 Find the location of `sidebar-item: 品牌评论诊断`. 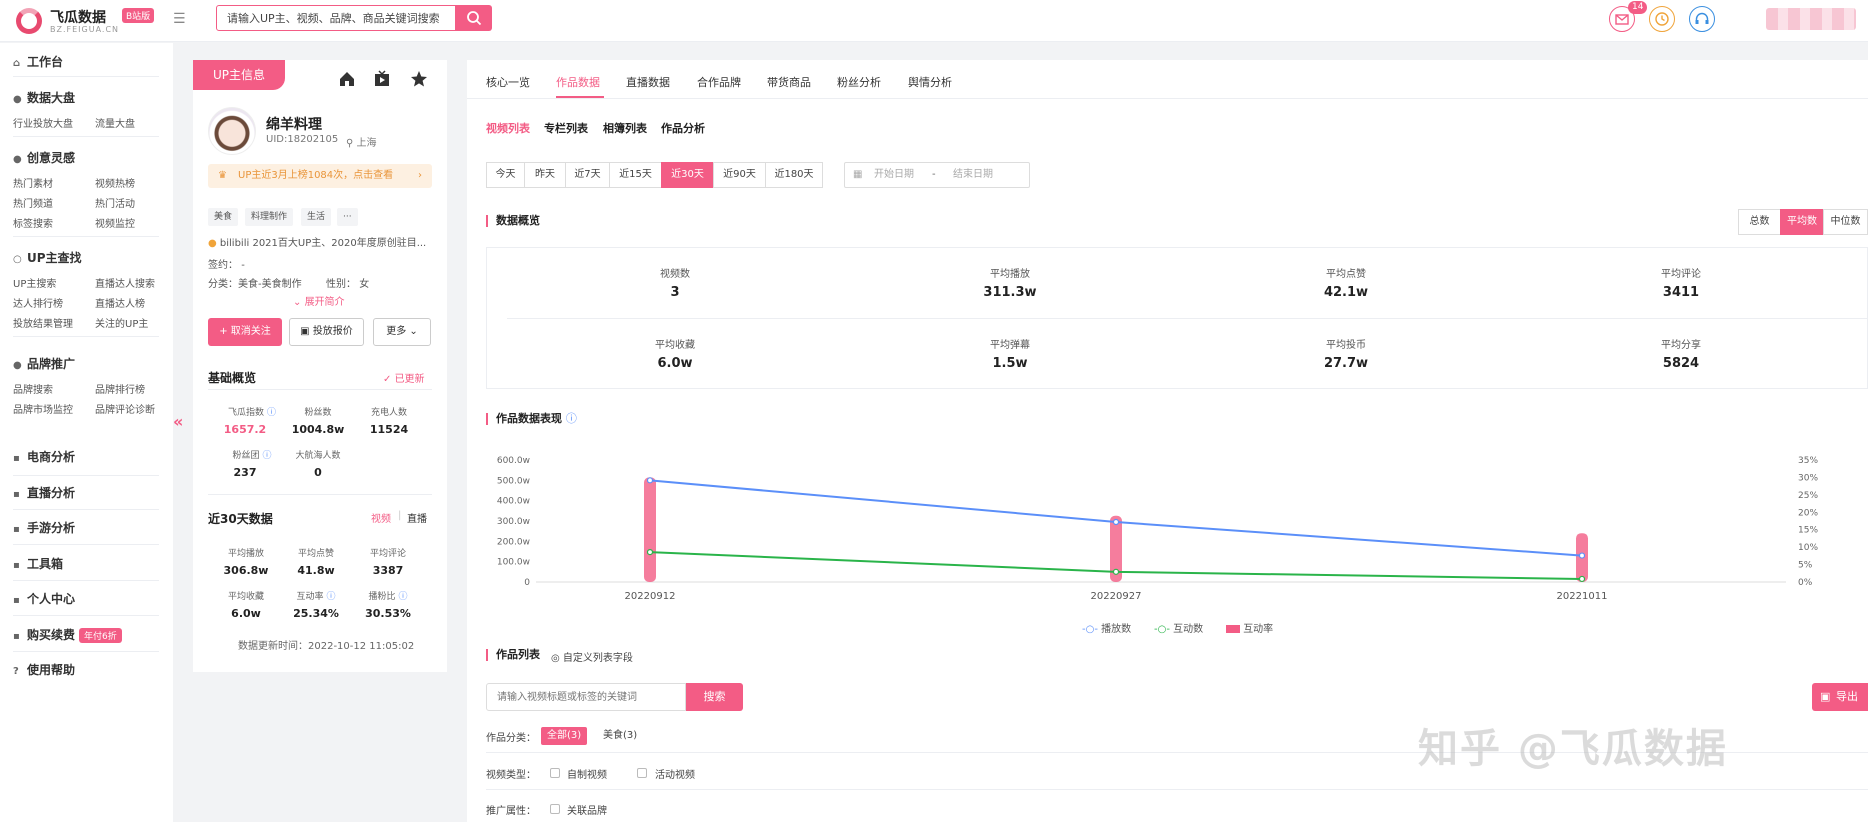

sidebar-item: 品牌评论诊断 is located at coordinates (125, 408).